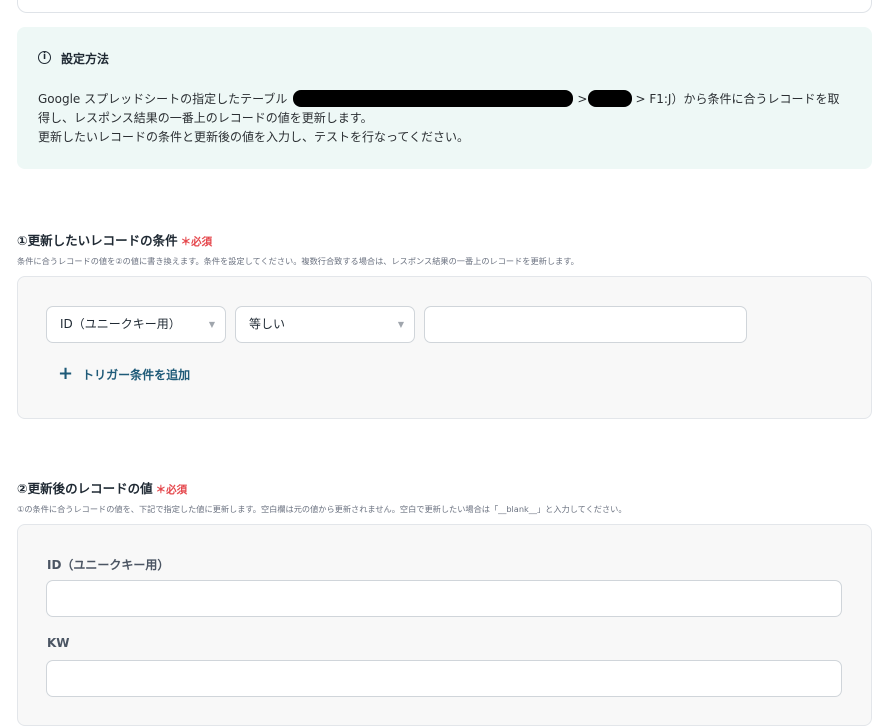 Image resolution: width=880 pixels, height=726 pixels. Describe the element at coordinates (136, 374) in the screenshot. I see `add-trigger-label: トリガー条件を追加` at that location.